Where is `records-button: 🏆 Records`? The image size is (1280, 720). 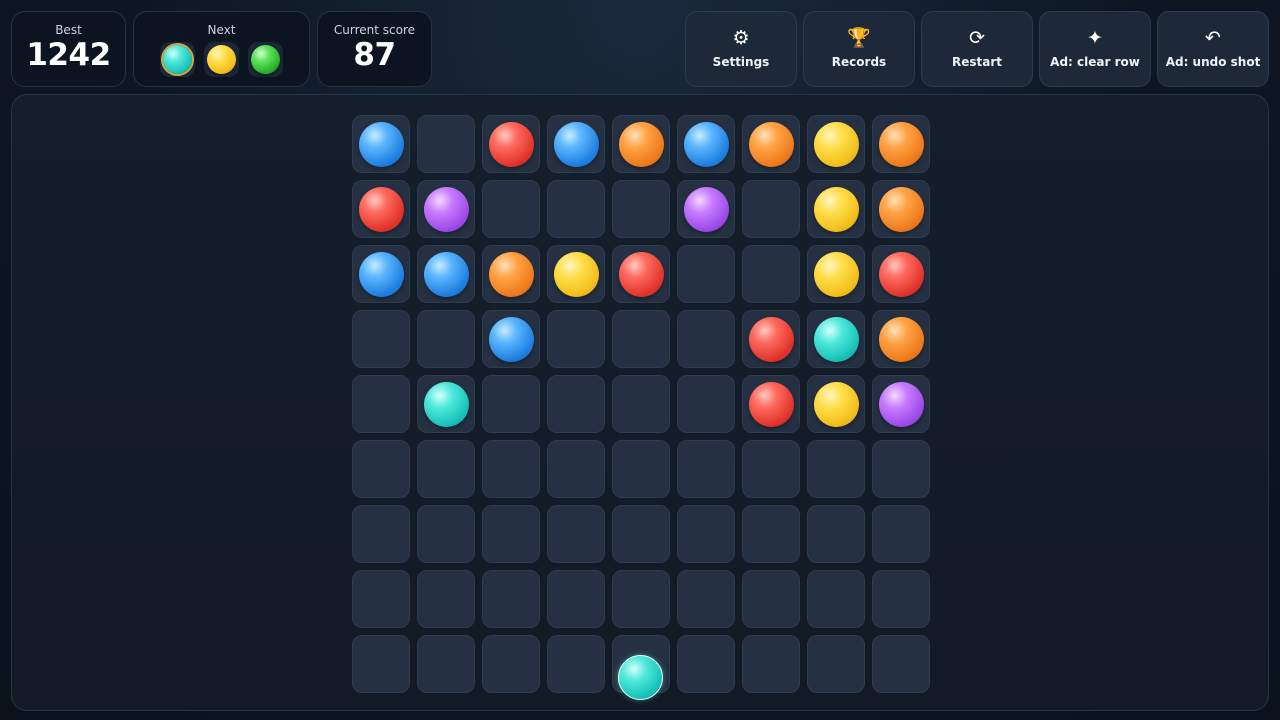 records-button: 🏆 Records is located at coordinates (859, 49).